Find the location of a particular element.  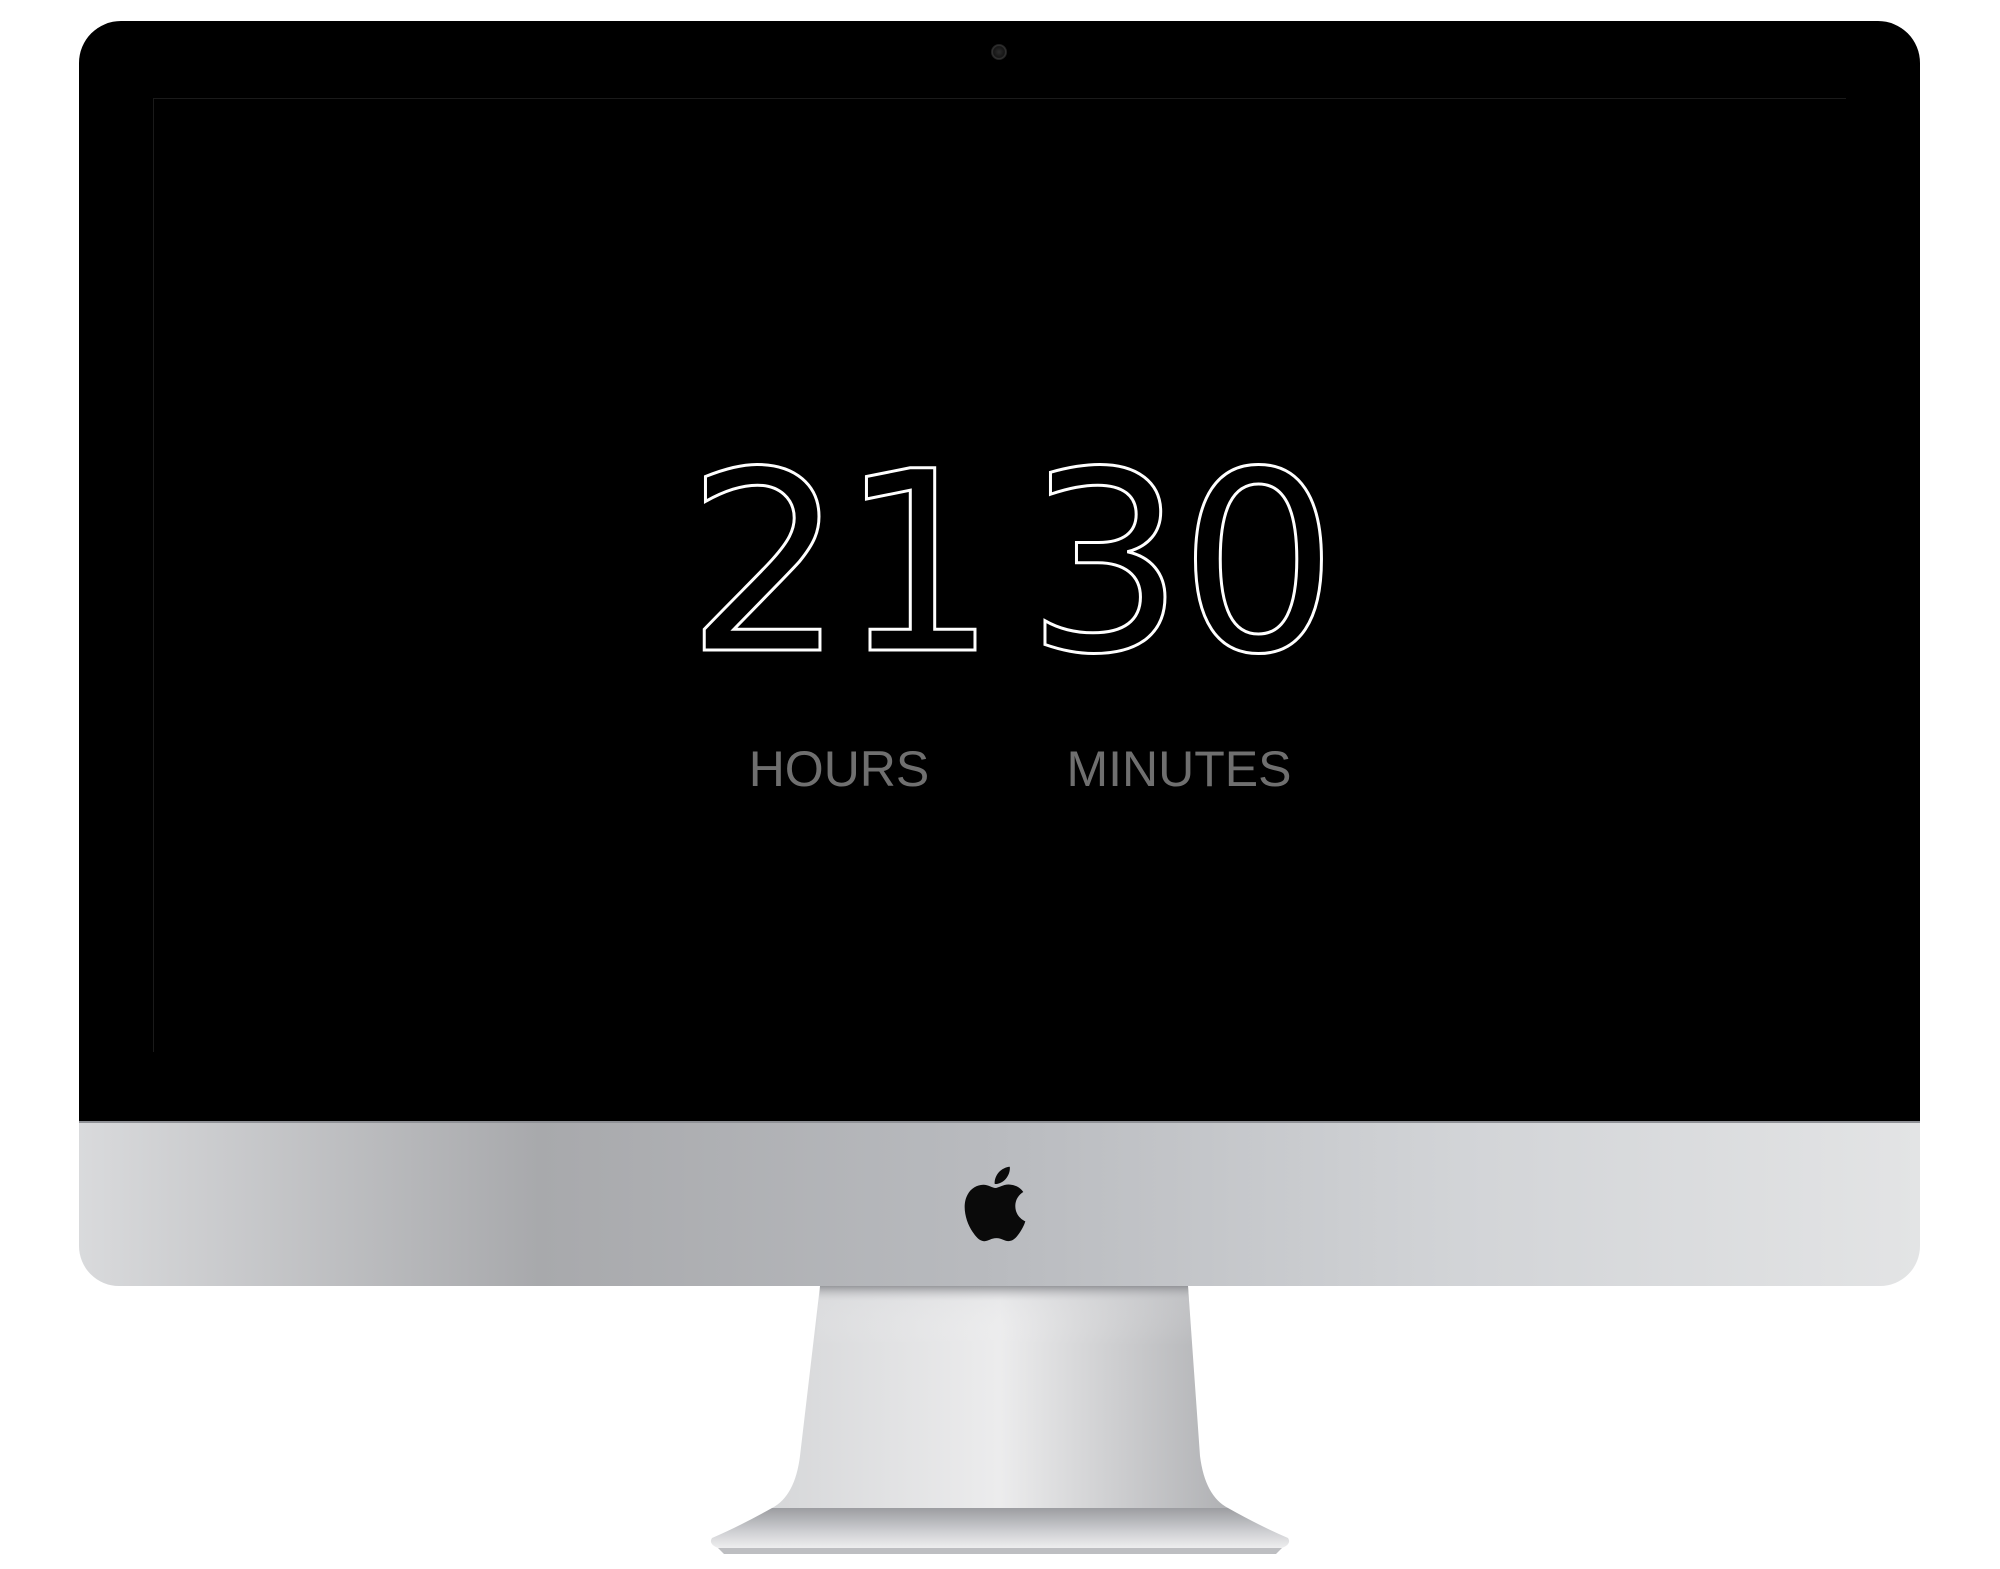

monitor-stand is located at coordinates (1000, 1420).